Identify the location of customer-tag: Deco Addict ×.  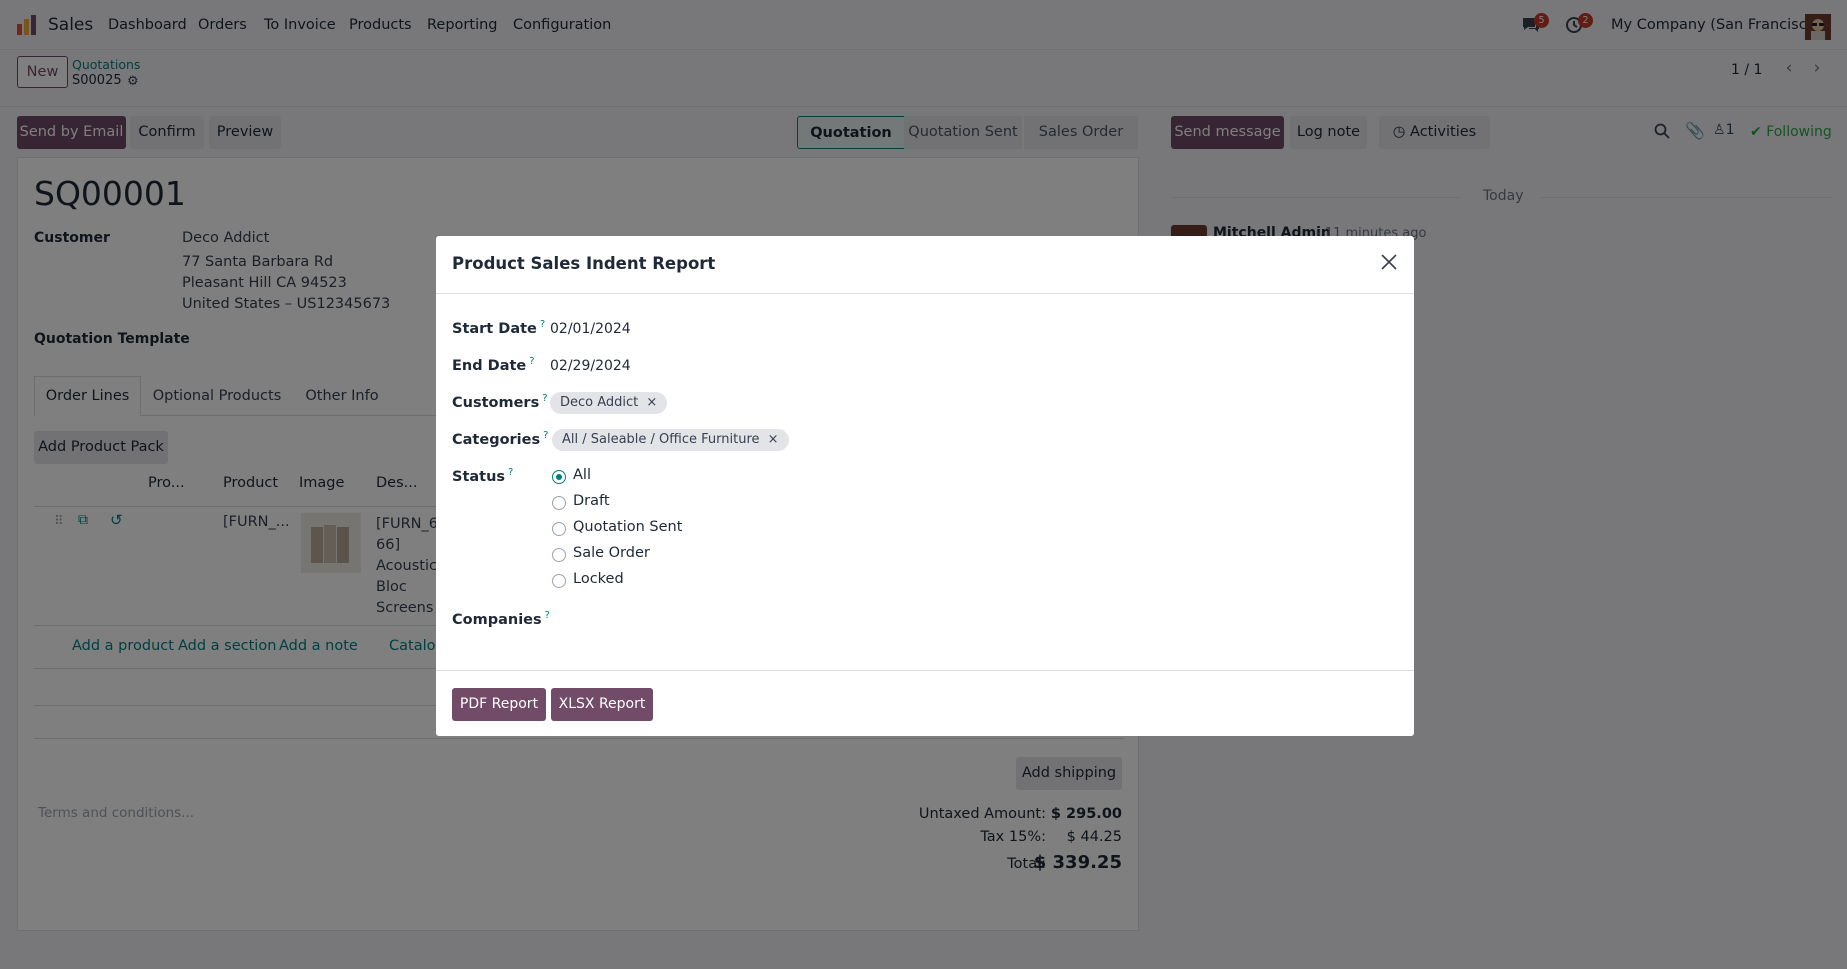
(609, 403).